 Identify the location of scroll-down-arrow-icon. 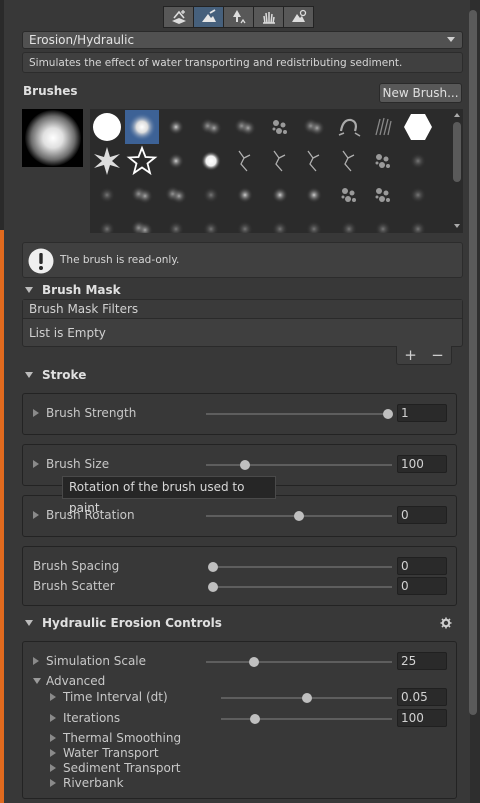
(457, 226).